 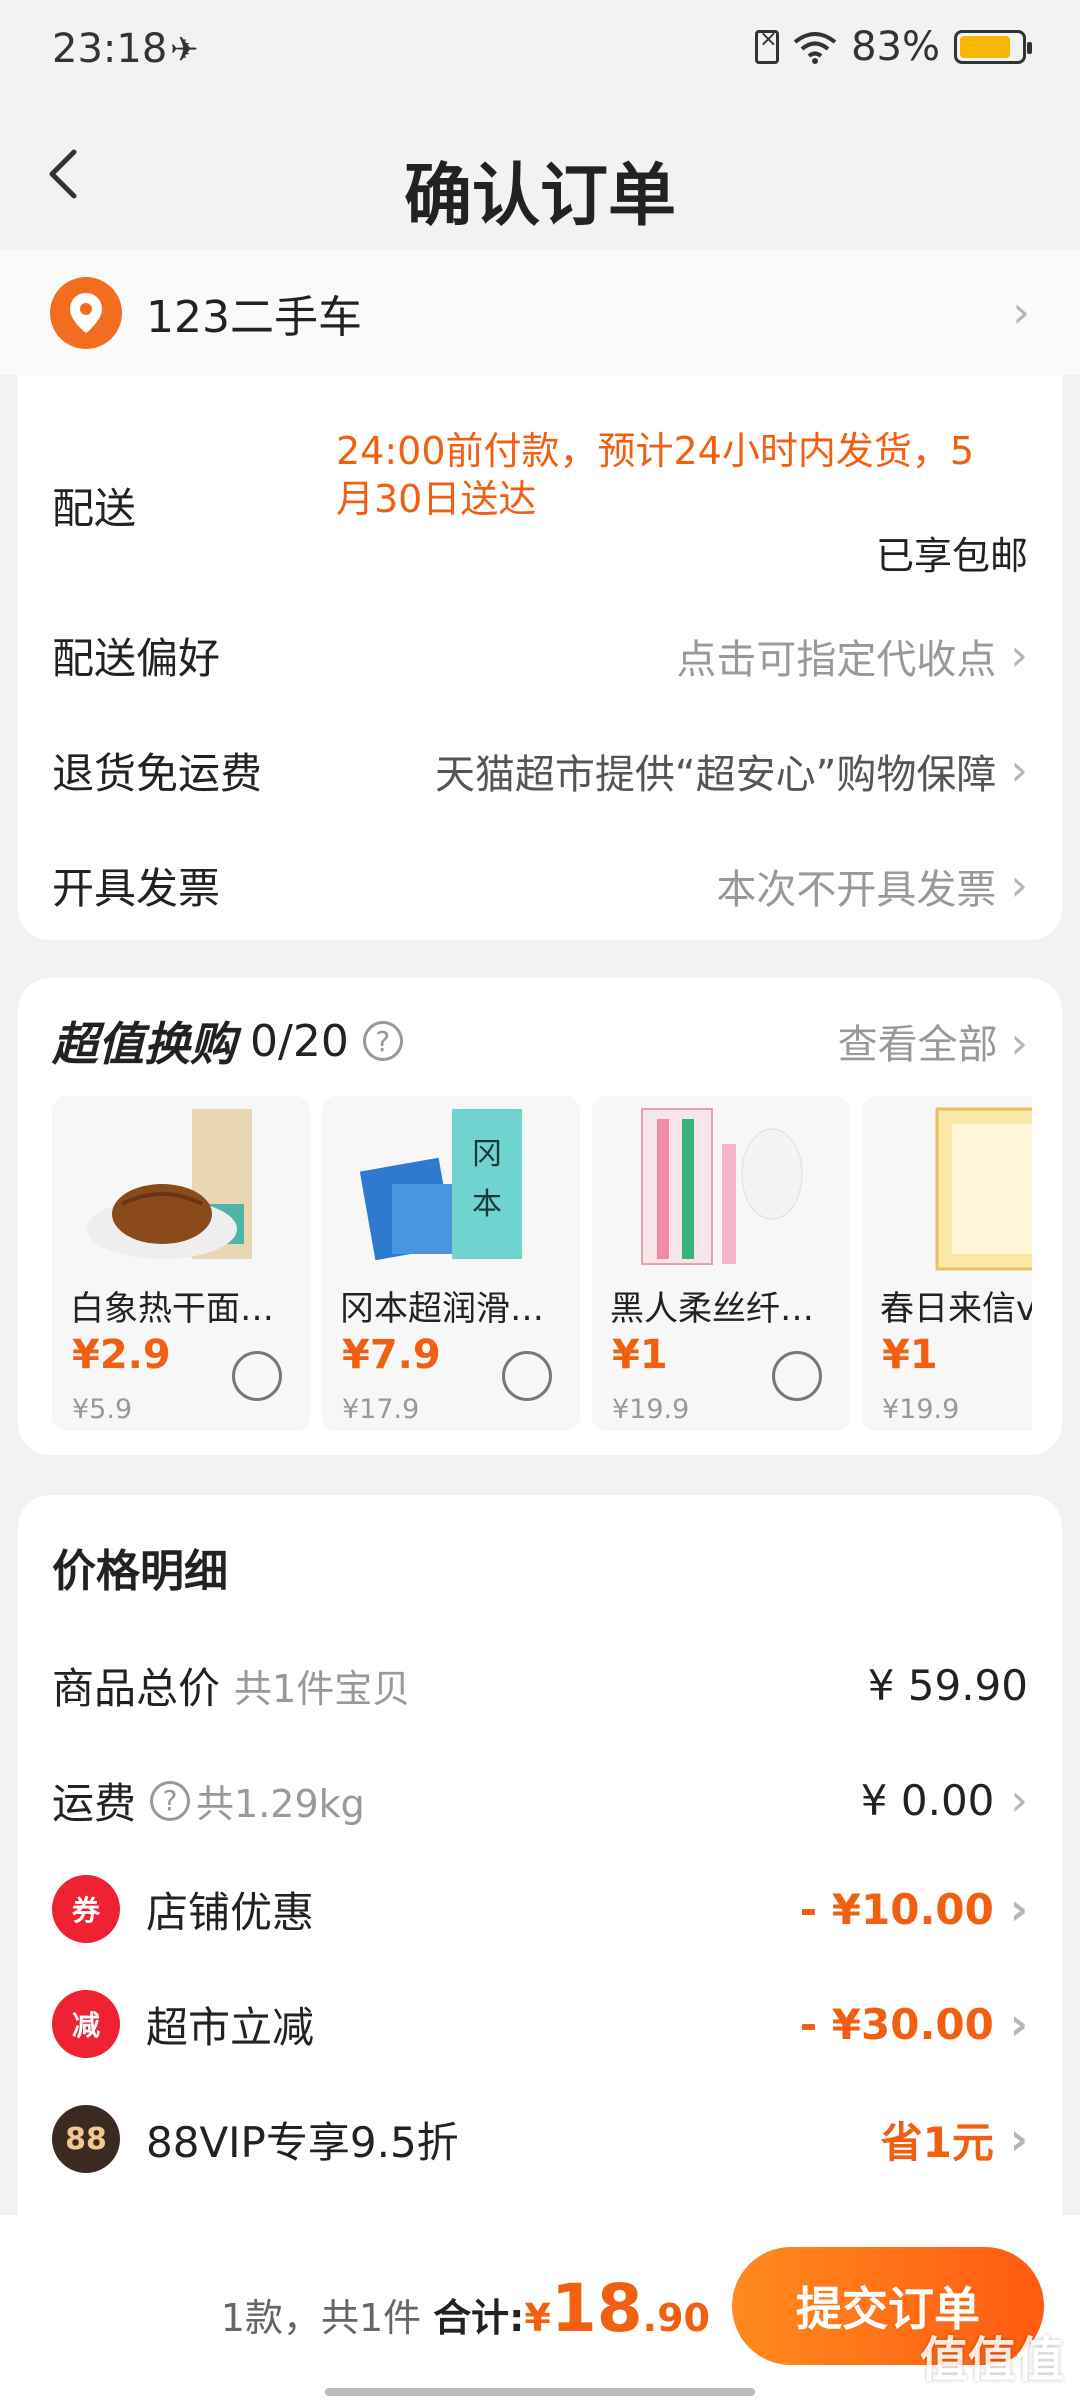 I want to click on product-original-price: ¥17.9, so click(x=381, y=1409).